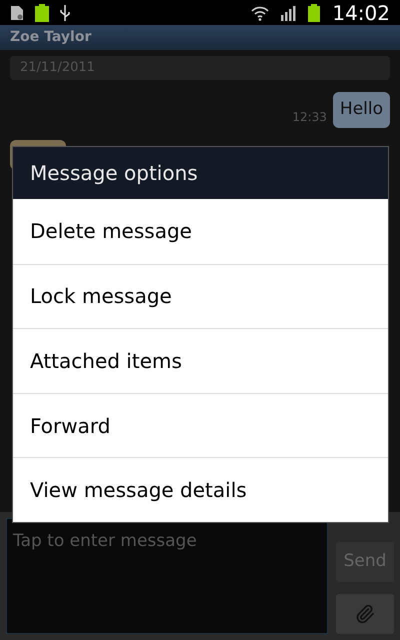  Describe the element at coordinates (200, 296) in the screenshot. I see `menu-item: Lock message` at that location.